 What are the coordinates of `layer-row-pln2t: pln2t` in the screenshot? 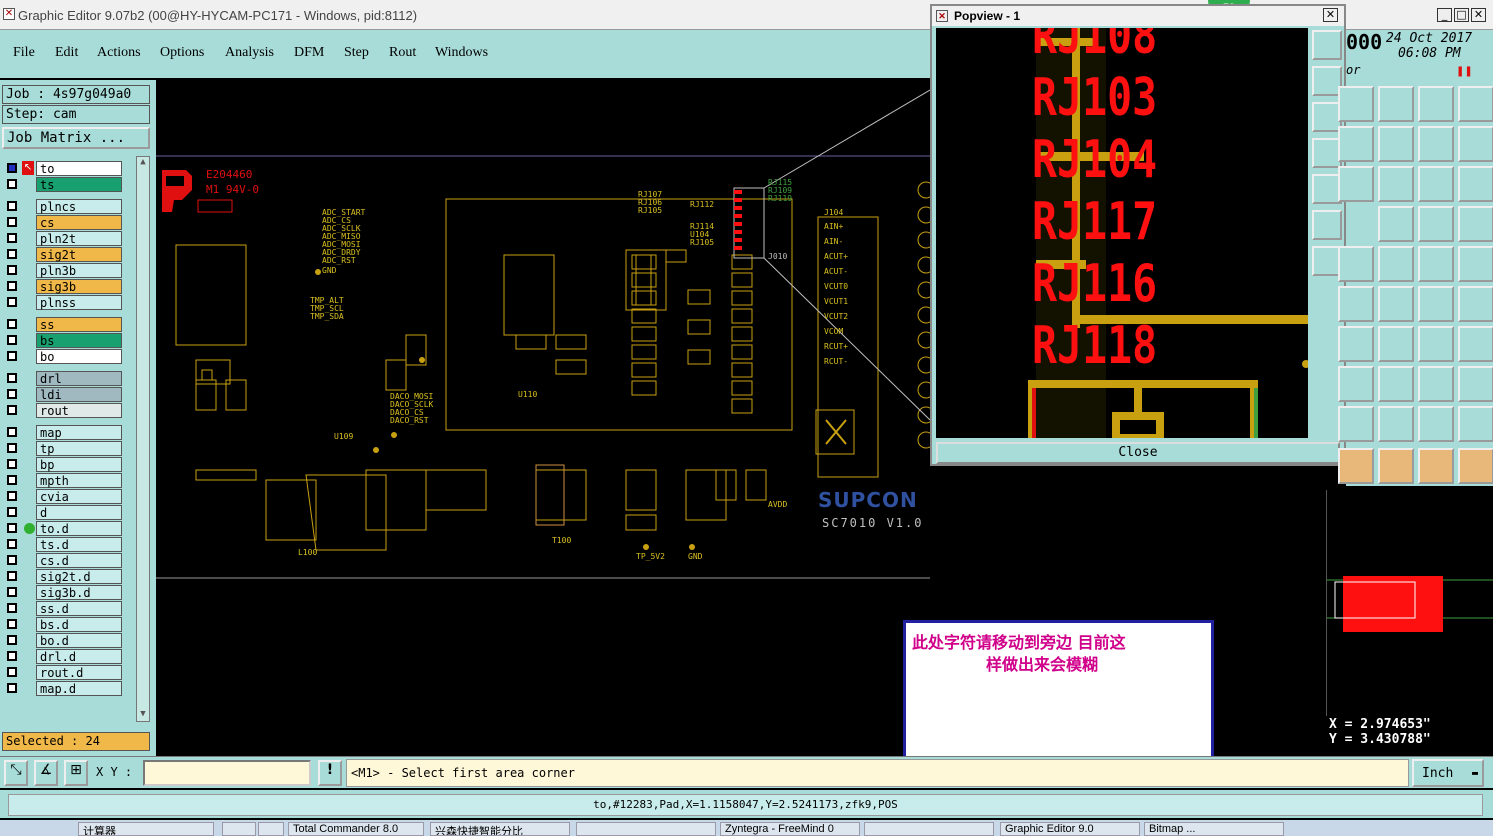 It's located at (63, 238).